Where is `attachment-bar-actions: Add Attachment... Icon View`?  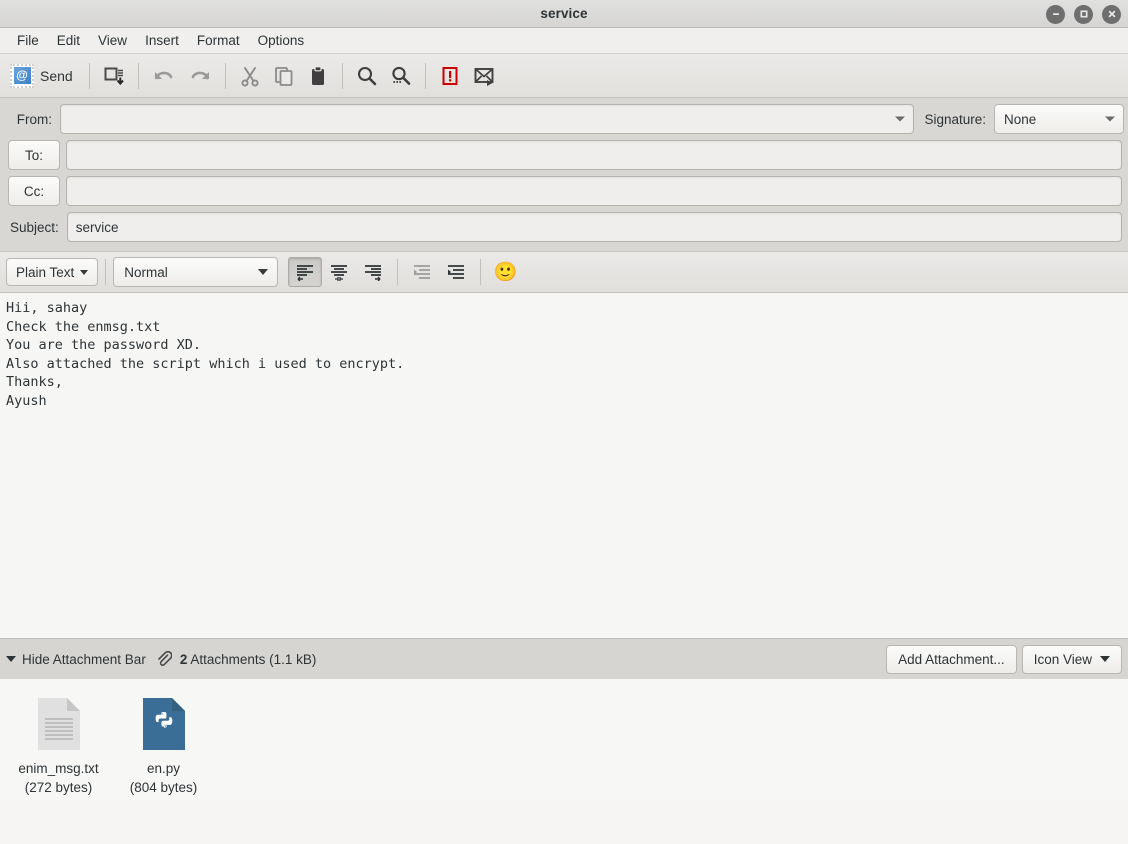 attachment-bar-actions: Add Attachment... Icon View is located at coordinates (1004, 659).